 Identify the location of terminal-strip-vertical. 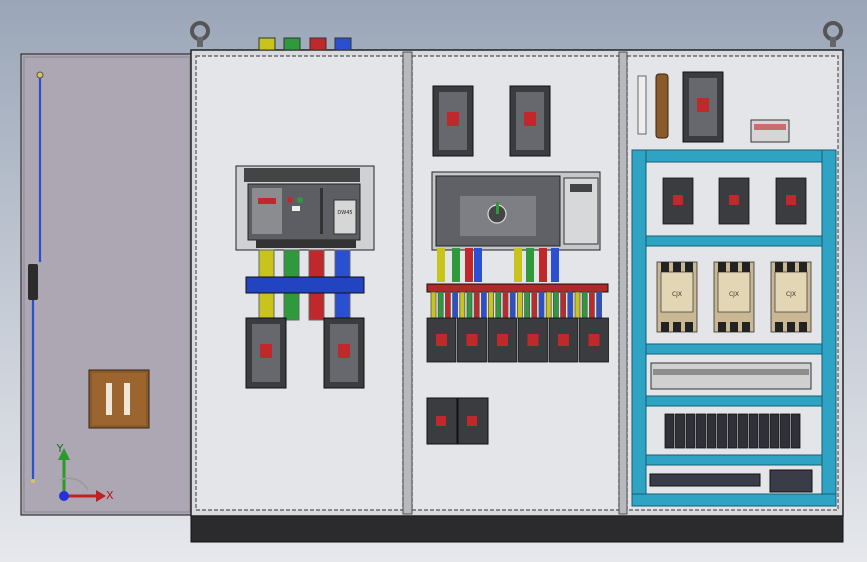
(642, 105).